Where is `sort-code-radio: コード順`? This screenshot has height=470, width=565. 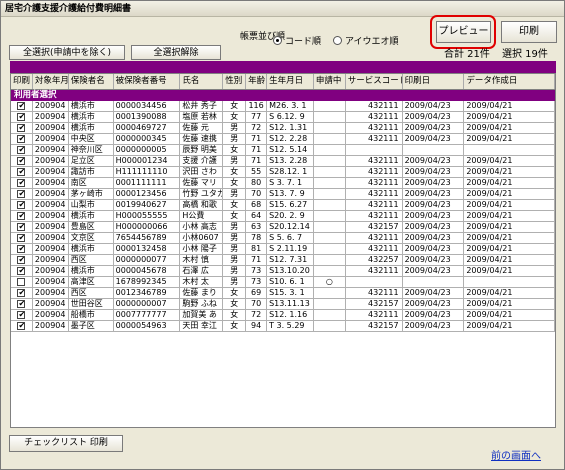
sort-code-radio: コード順 is located at coordinates (297, 40).